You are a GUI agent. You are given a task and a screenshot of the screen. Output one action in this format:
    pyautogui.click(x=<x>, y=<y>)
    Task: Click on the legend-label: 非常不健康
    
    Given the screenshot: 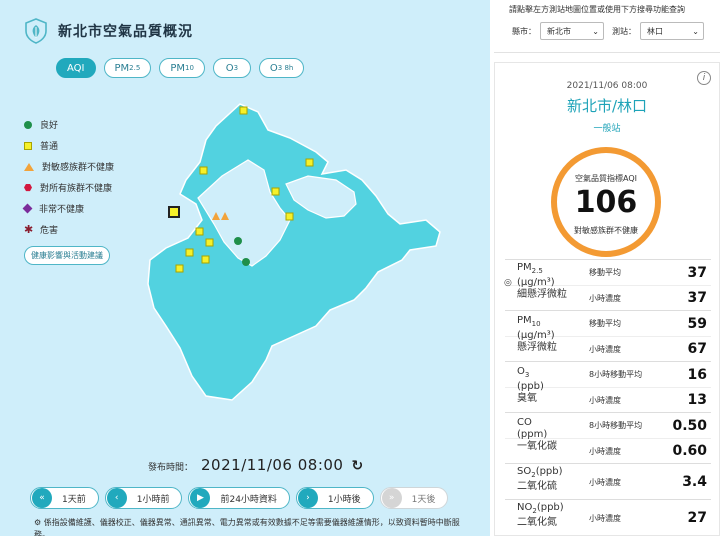 What is the action you would take?
    pyautogui.click(x=62, y=210)
    